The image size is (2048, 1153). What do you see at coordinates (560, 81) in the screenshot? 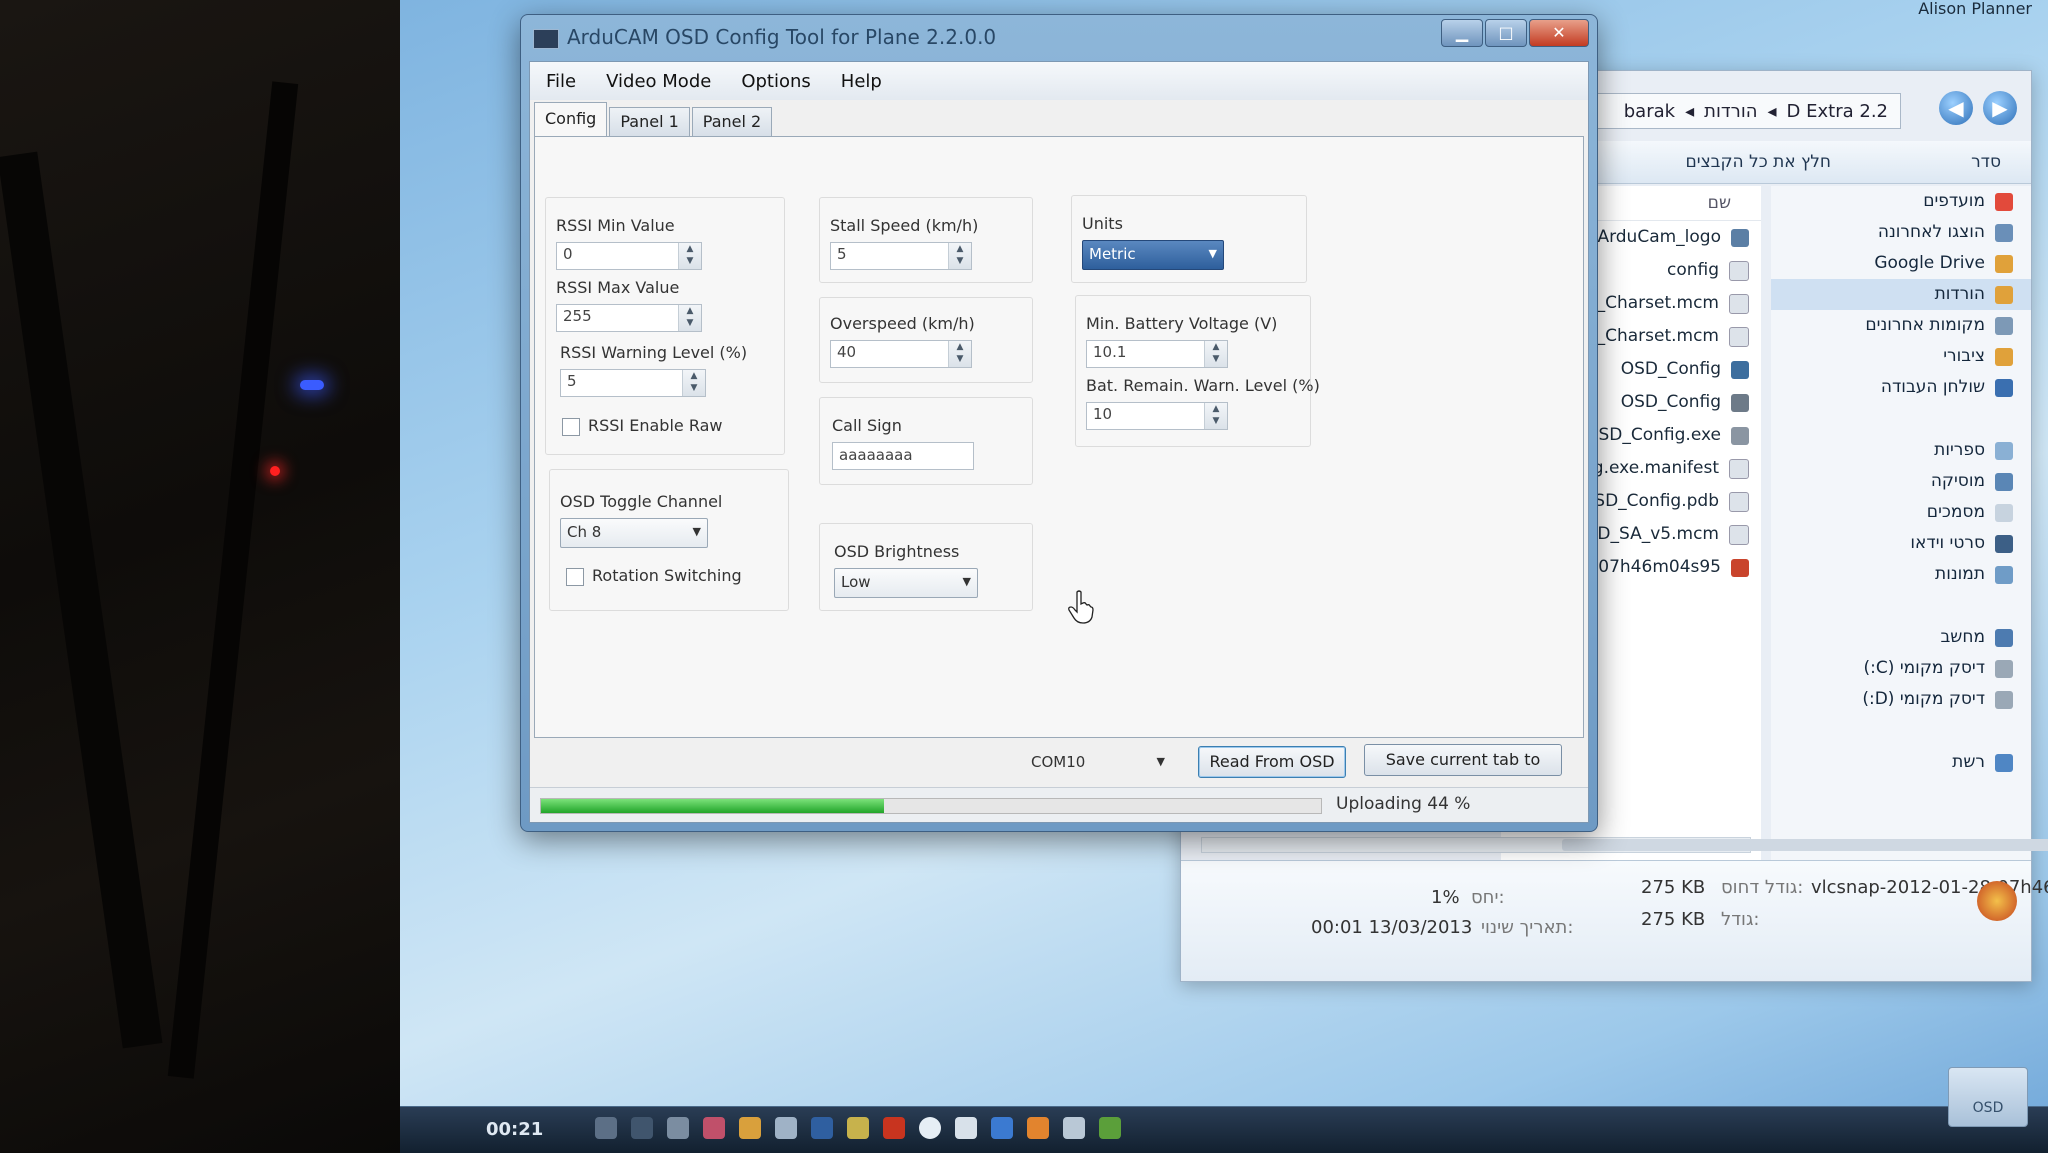
I see `menu-file: File` at bounding box center [560, 81].